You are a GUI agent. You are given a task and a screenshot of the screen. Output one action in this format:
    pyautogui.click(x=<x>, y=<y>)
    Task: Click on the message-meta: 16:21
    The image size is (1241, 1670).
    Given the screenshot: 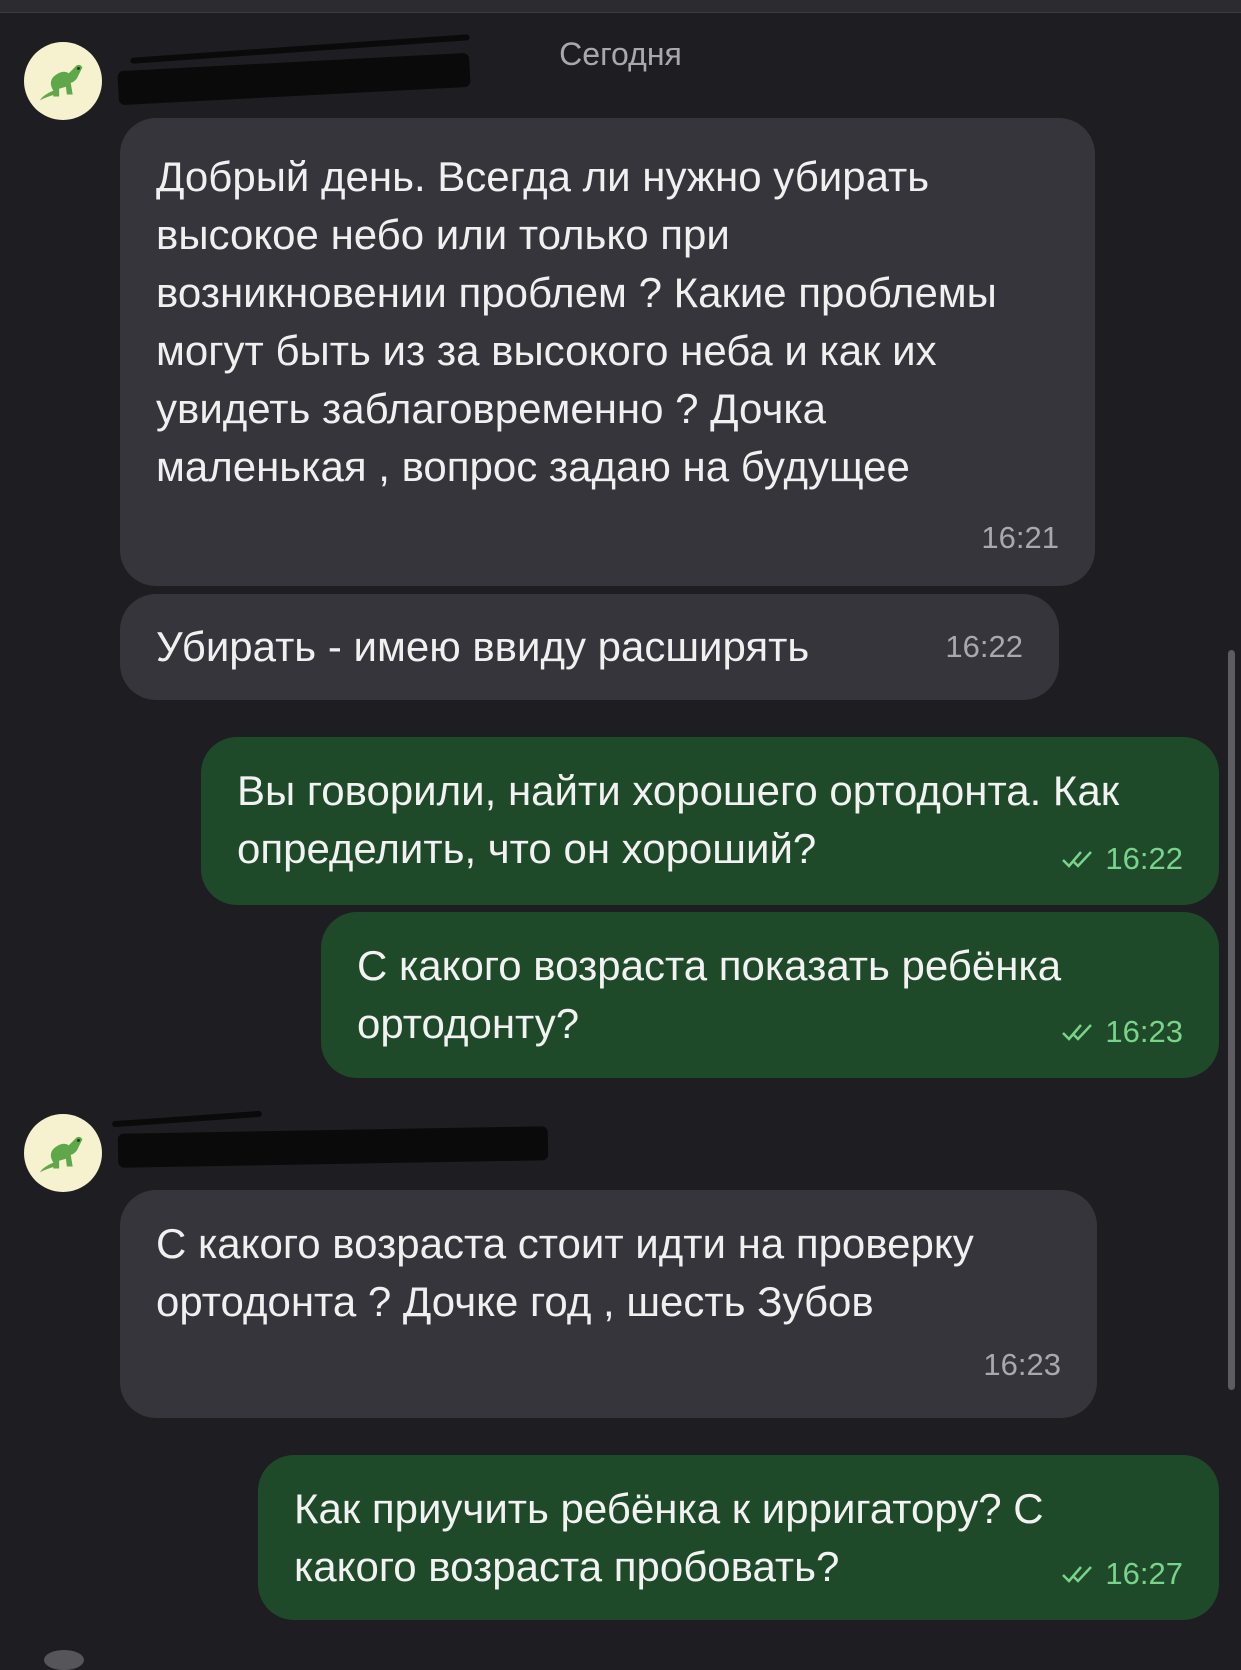 What is the action you would take?
    pyautogui.click(x=1020, y=538)
    